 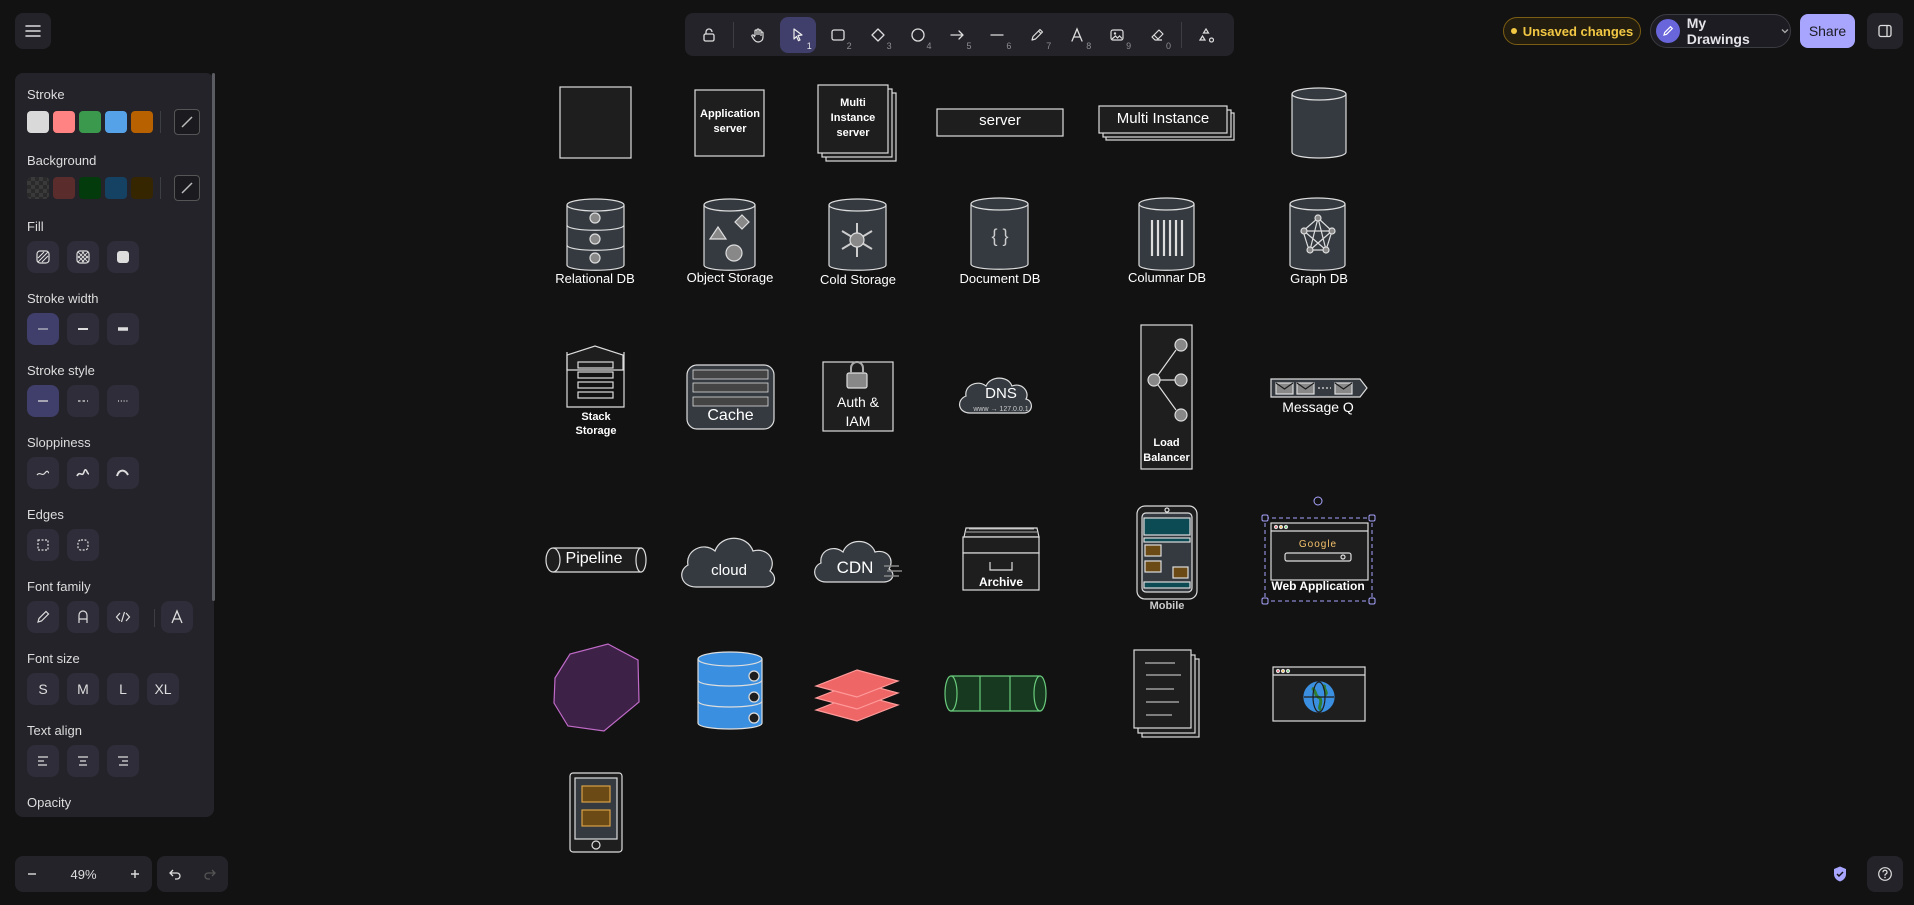 What do you see at coordinates (1001, 393) in the screenshot?
I see `label-dns: DNS` at bounding box center [1001, 393].